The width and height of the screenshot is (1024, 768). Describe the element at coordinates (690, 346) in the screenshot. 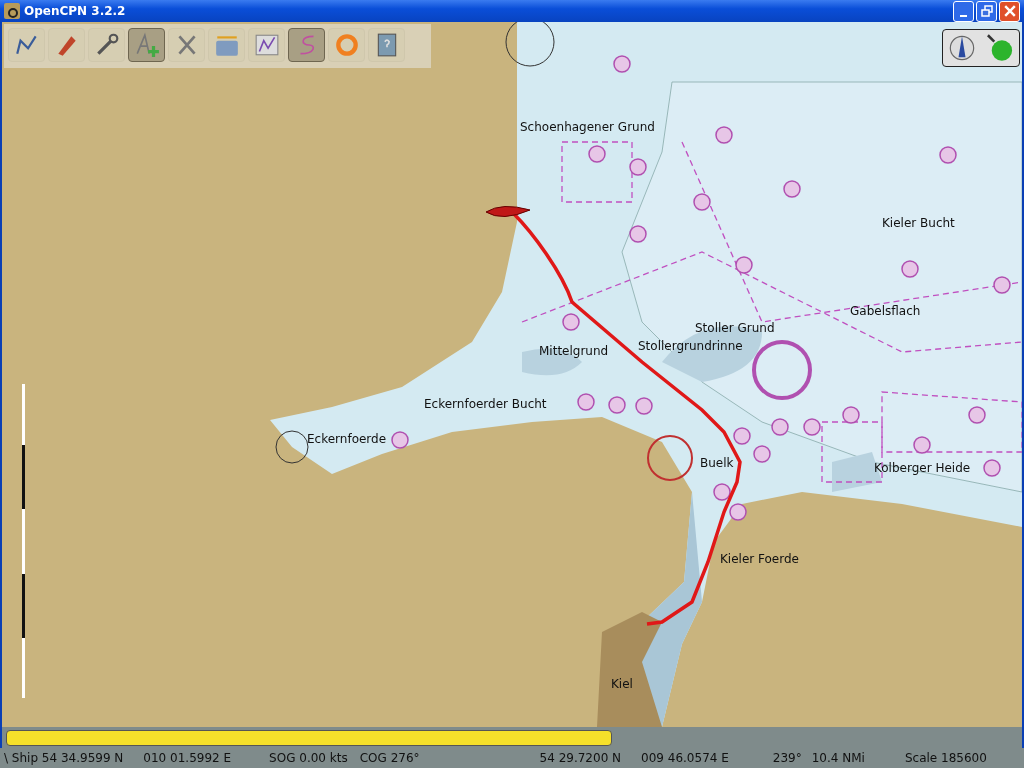

I see `place-label: Stollergrundrinne` at that location.